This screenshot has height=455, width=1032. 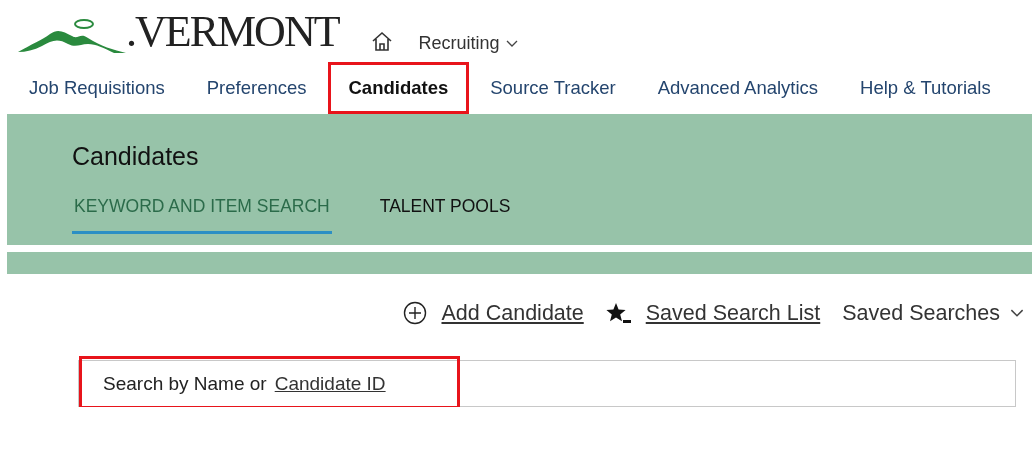 What do you see at coordinates (398, 88) in the screenshot?
I see `nav-tab: Candidates` at bounding box center [398, 88].